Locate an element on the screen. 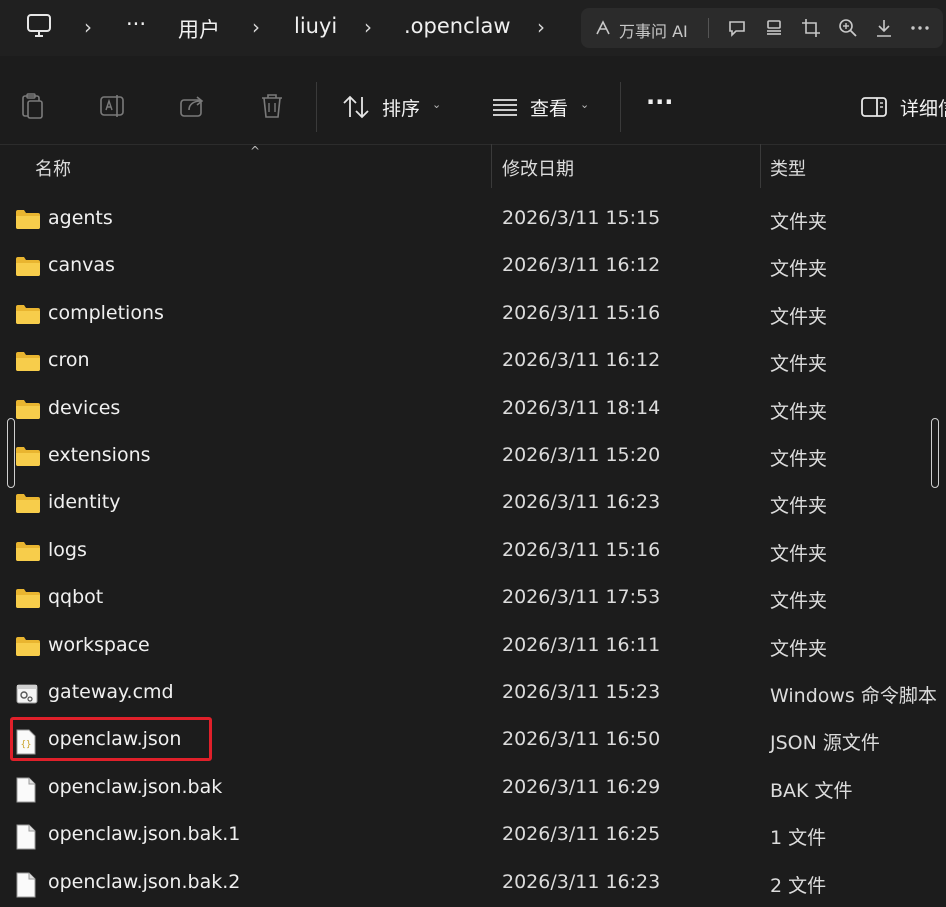 The width and height of the screenshot is (946, 907). details-pane-button: 详细信 is located at coordinates (903, 107).